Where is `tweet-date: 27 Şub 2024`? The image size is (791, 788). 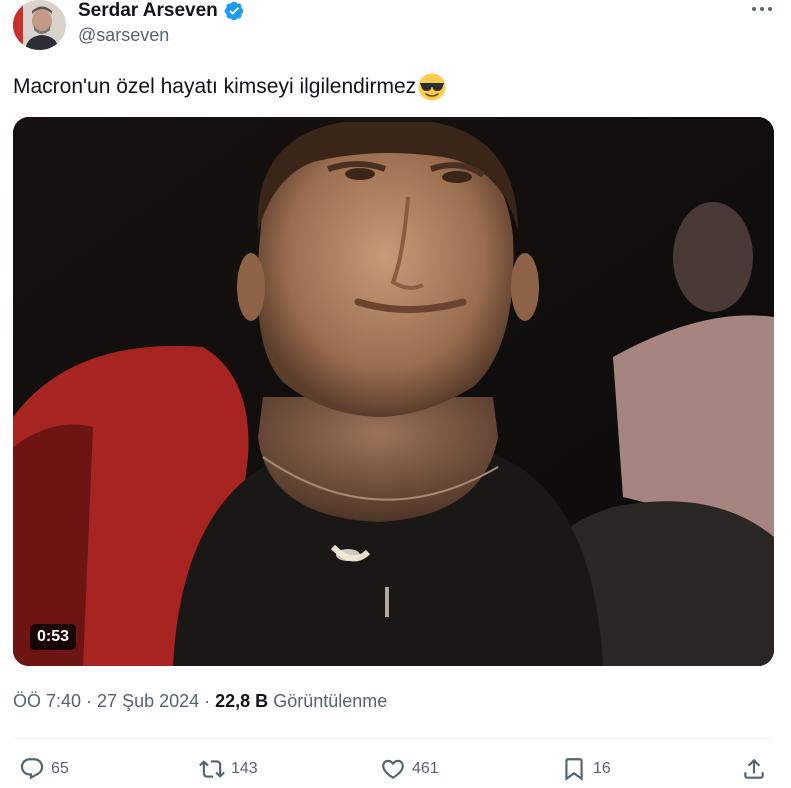
tweet-date: 27 Şub 2024 is located at coordinates (148, 701).